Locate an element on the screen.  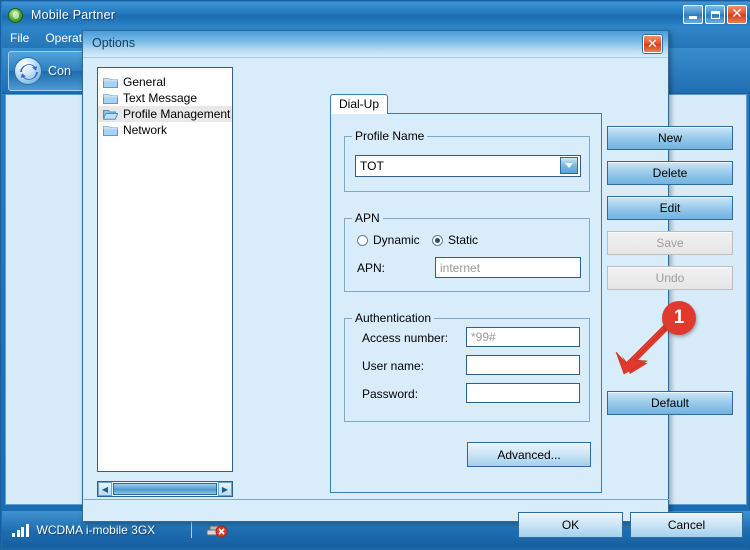
scroll-right-arrow-icon: ▶ is located at coordinates (225, 489).